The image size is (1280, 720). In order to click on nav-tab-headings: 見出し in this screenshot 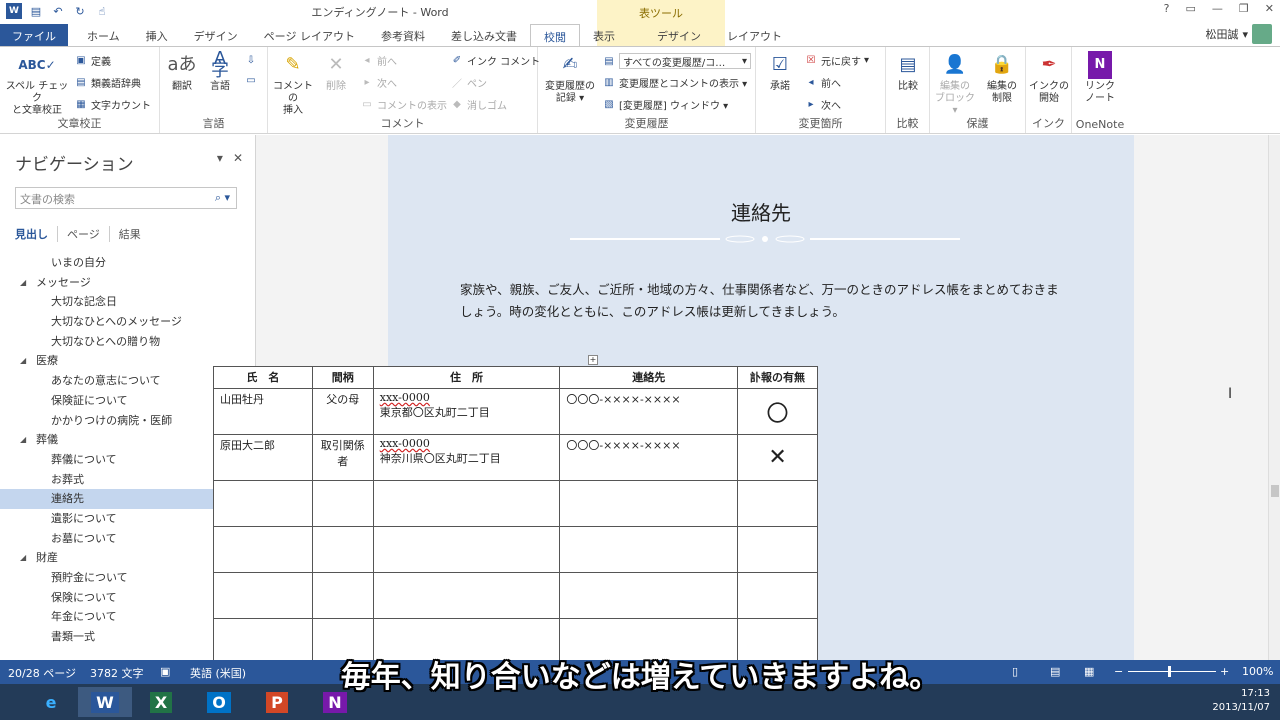, I will do `click(36, 234)`.